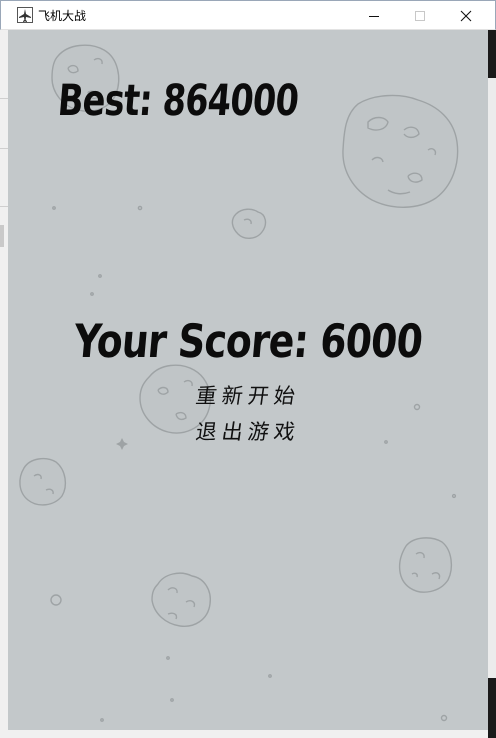 The height and width of the screenshot is (738, 496). What do you see at coordinates (248, 341) in the screenshot?
I see `final-score-label: Your Score: 6000` at bounding box center [248, 341].